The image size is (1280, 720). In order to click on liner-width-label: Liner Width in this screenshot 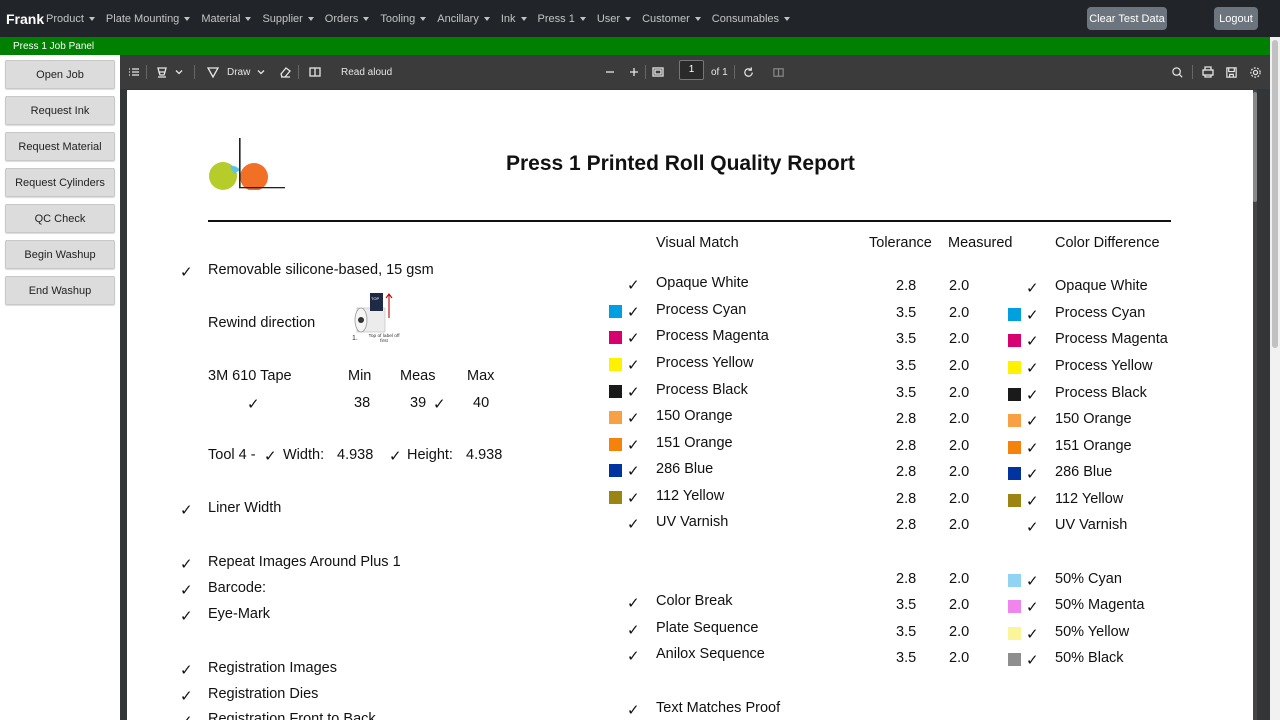, I will do `click(245, 508)`.